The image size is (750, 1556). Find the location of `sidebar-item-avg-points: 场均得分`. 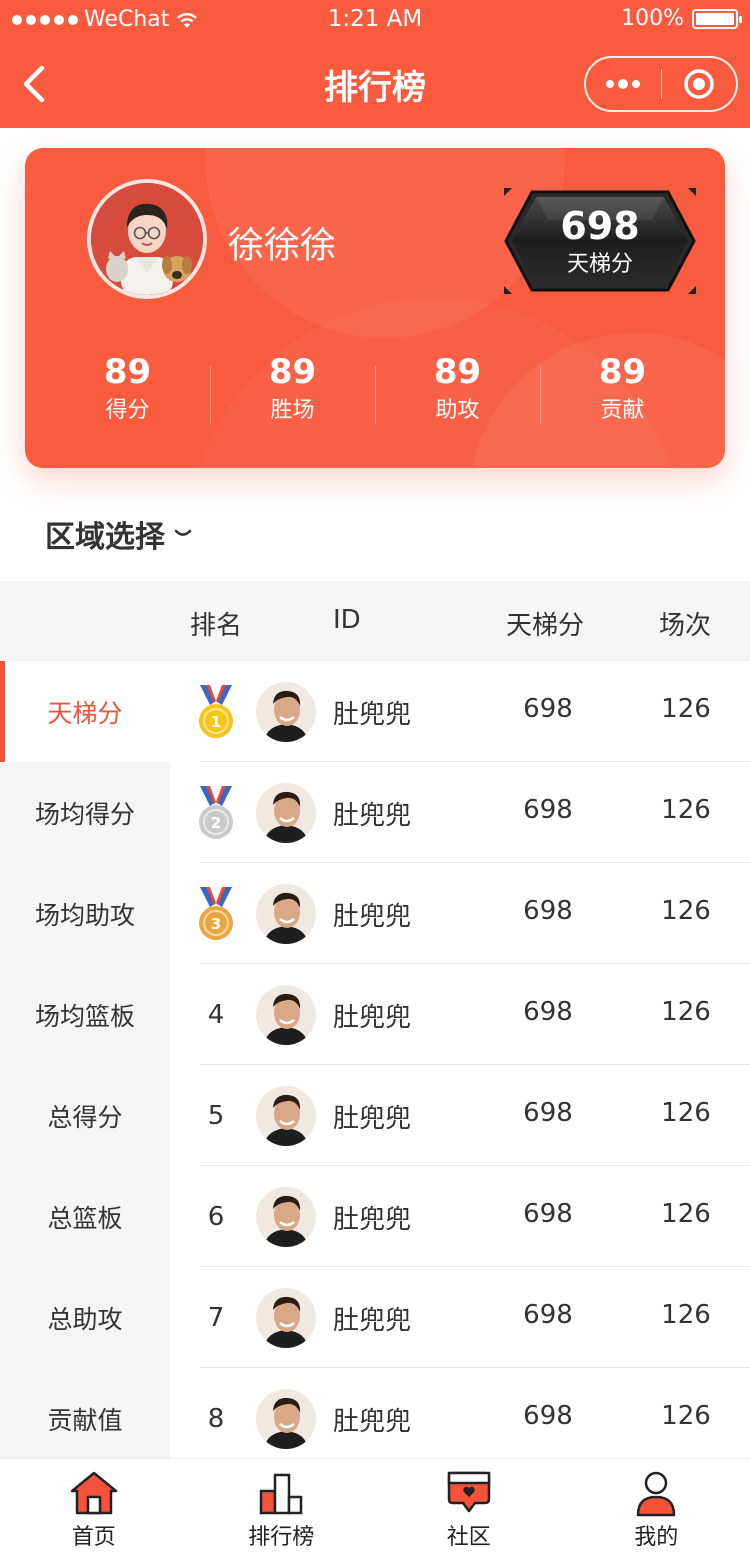

sidebar-item-avg-points: 场均得分 is located at coordinates (85, 812).